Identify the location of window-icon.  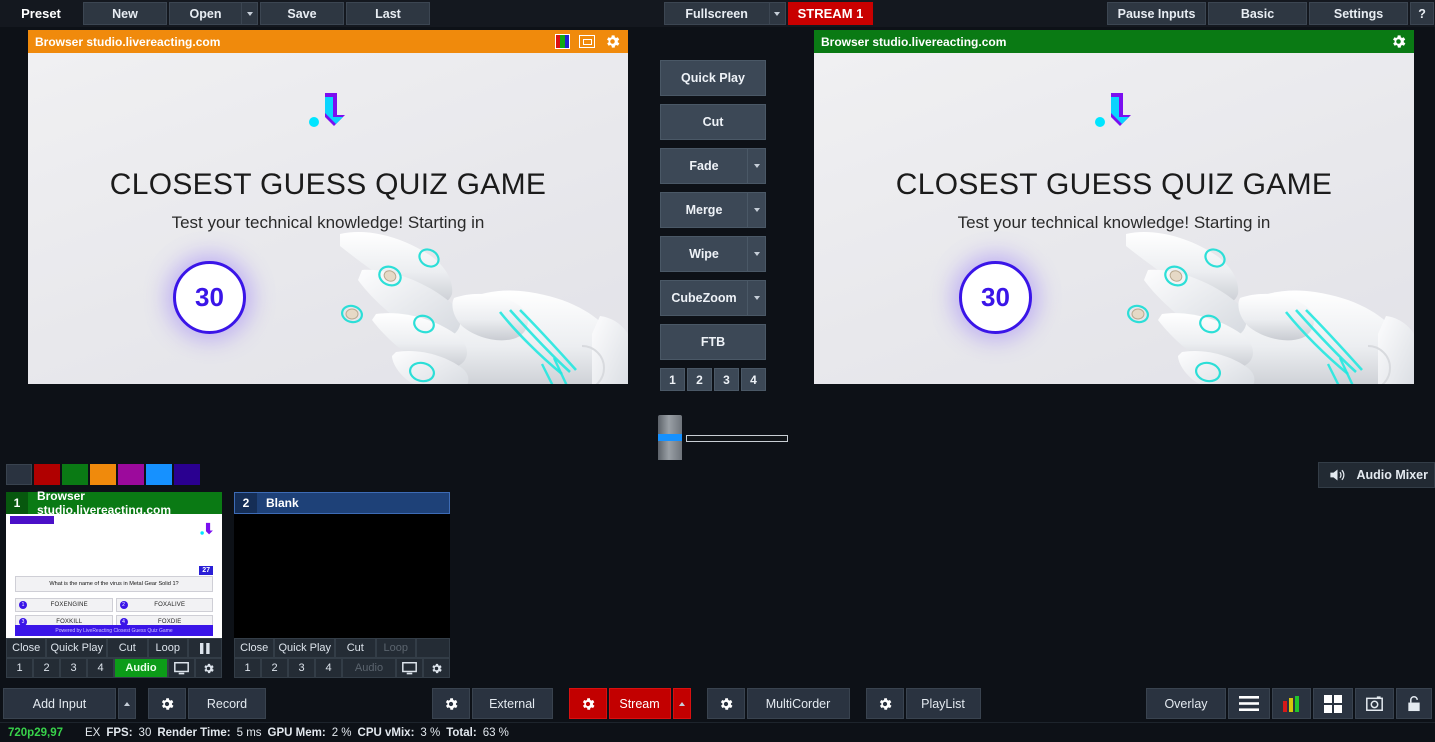
(587, 41).